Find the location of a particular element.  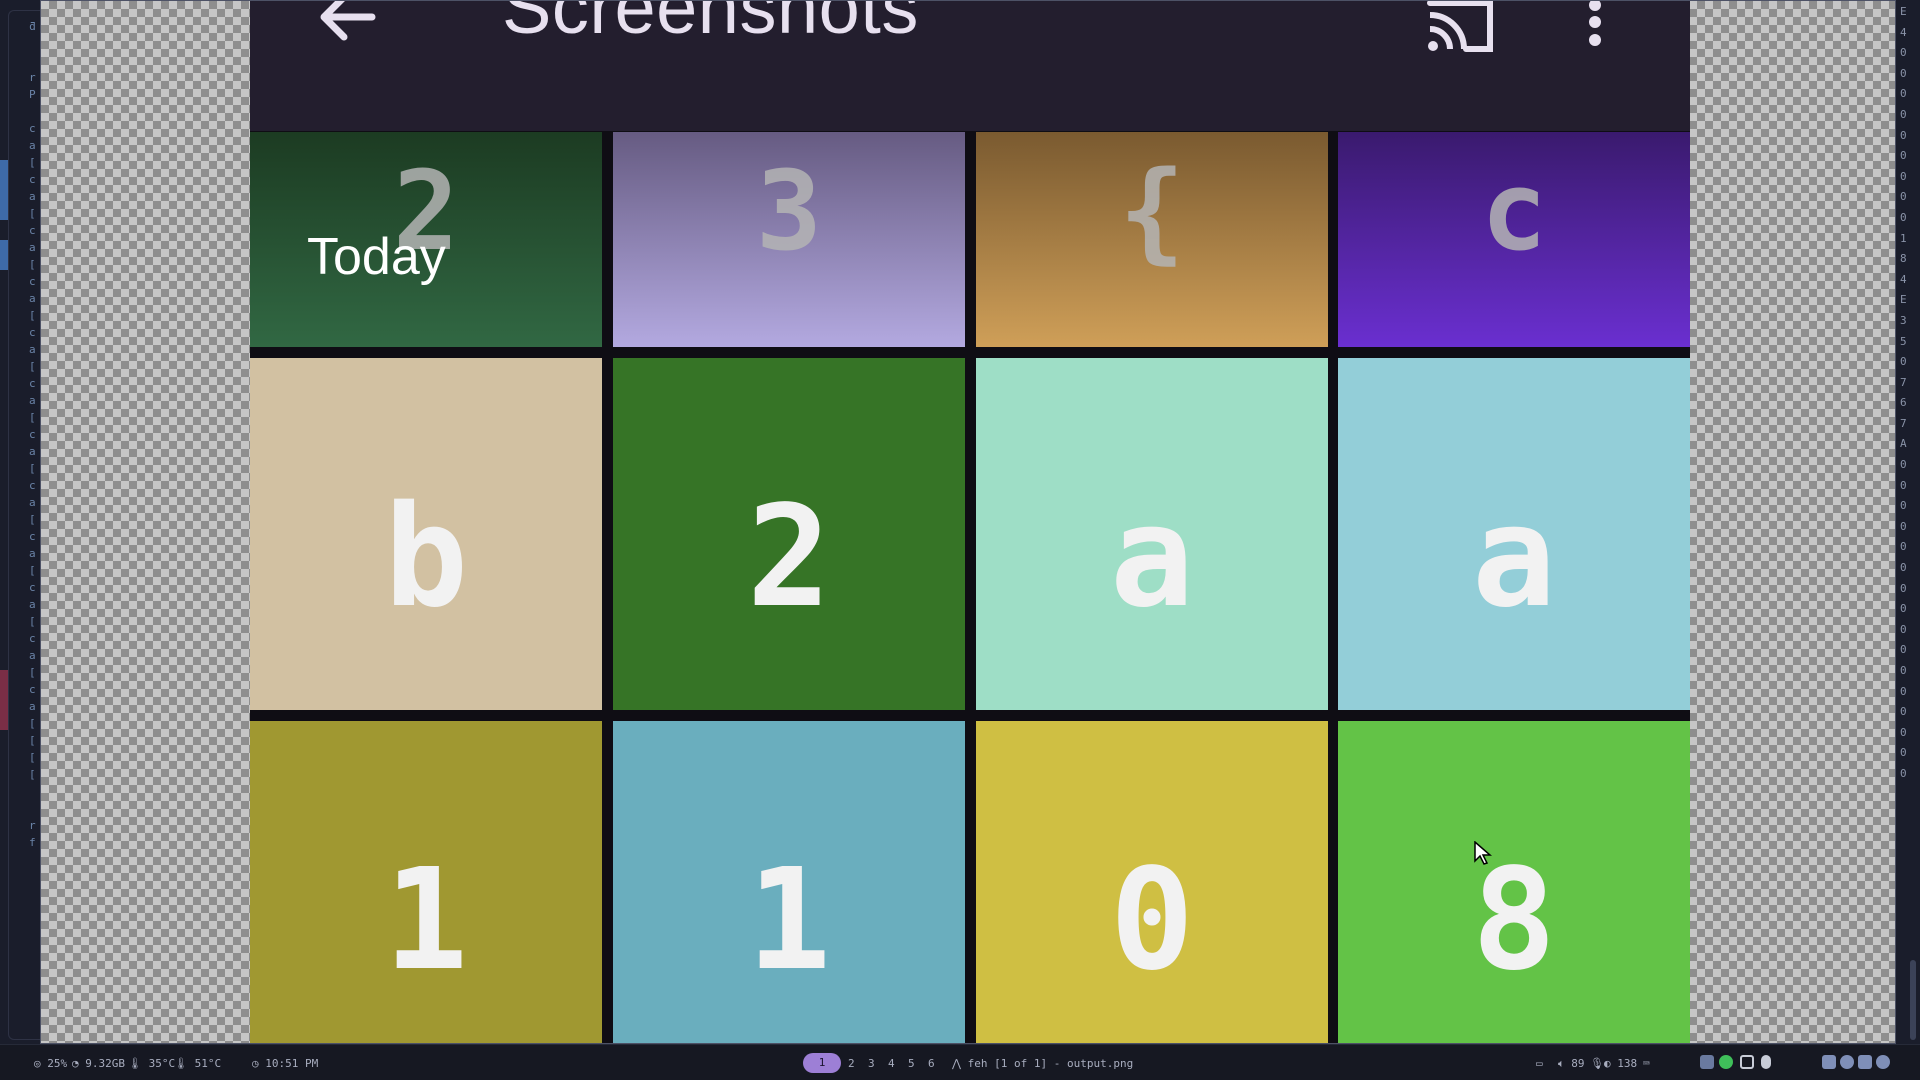

gpu-temperature: 🌡︎ 51°C is located at coordinates (198, 1063).